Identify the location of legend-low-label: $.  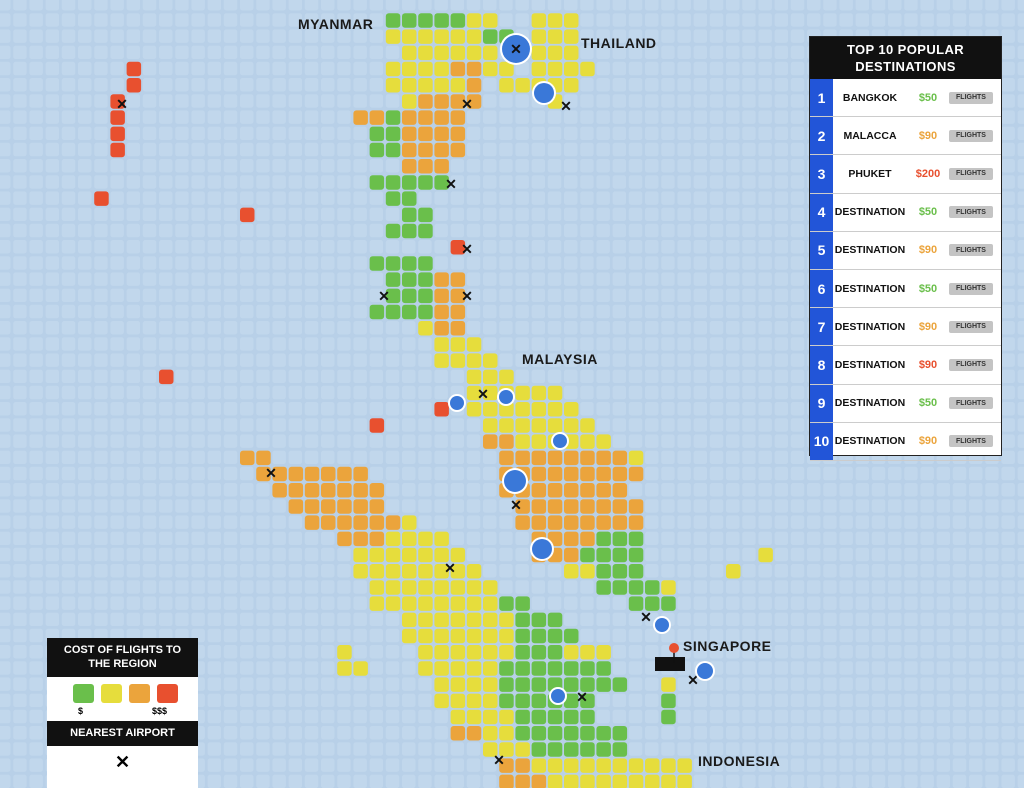
(81, 711).